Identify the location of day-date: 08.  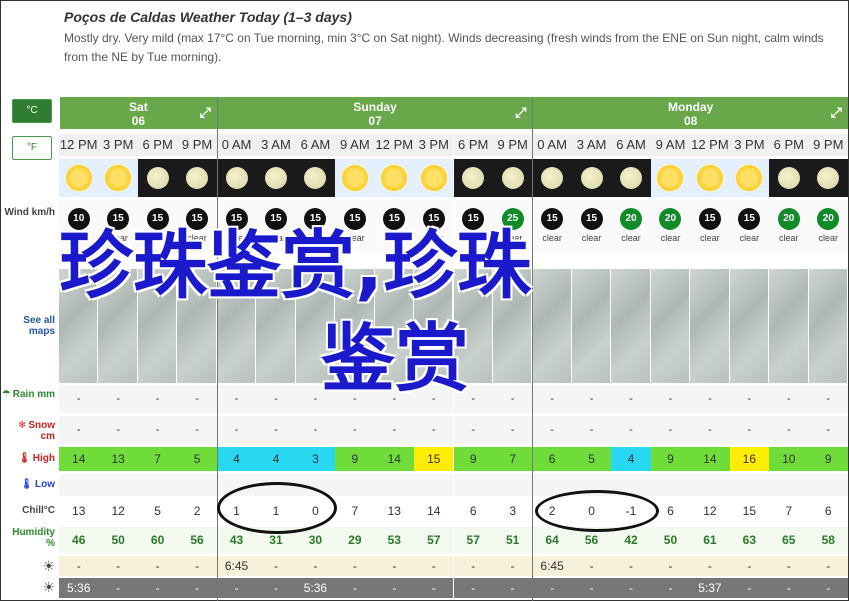
(691, 121).